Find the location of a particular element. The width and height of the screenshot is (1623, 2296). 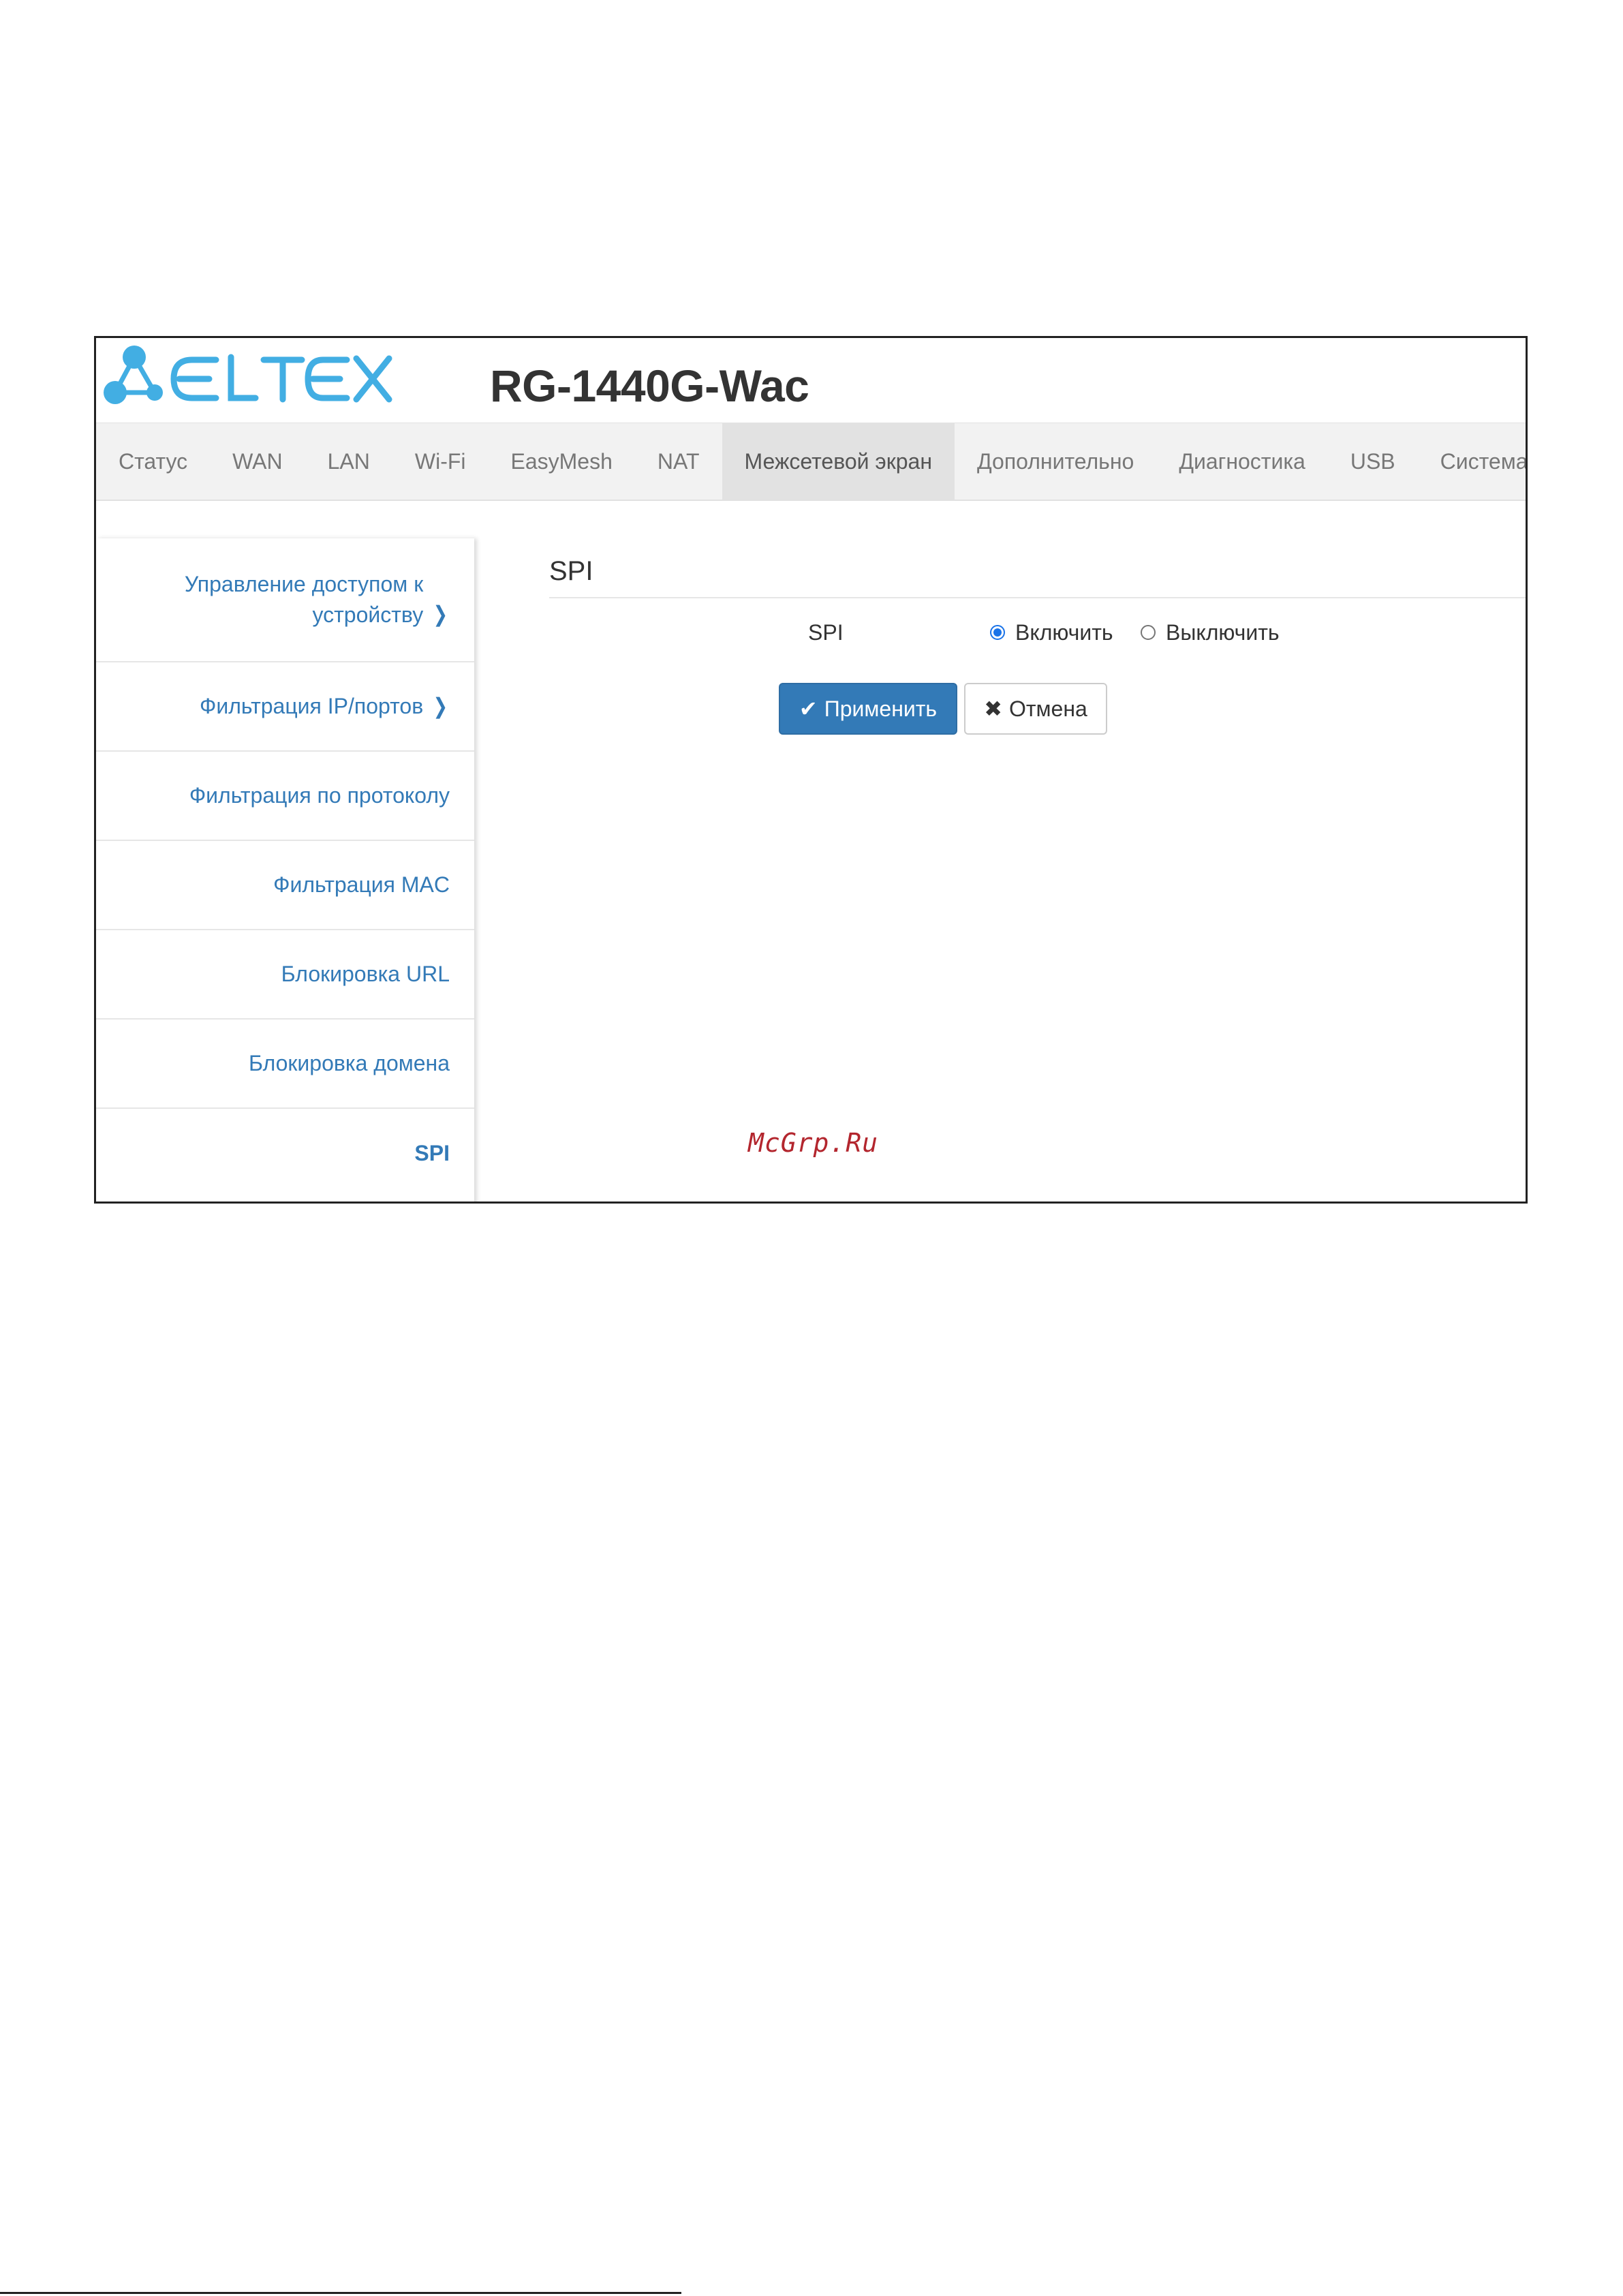

cancel-button: ✖ Отмена is located at coordinates (1035, 709).